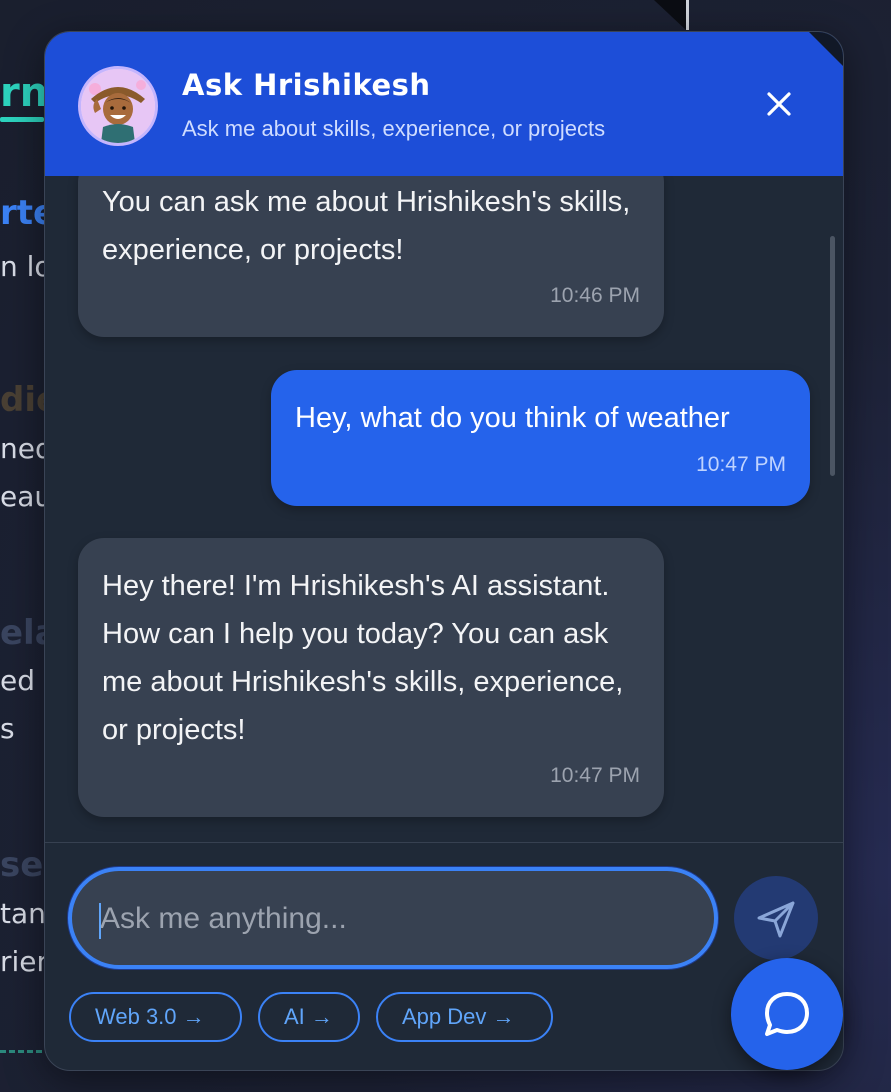 This screenshot has height=1092, width=891. What do you see at coordinates (512, 418) in the screenshot?
I see `message-text: Hey, what do you think of weather` at bounding box center [512, 418].